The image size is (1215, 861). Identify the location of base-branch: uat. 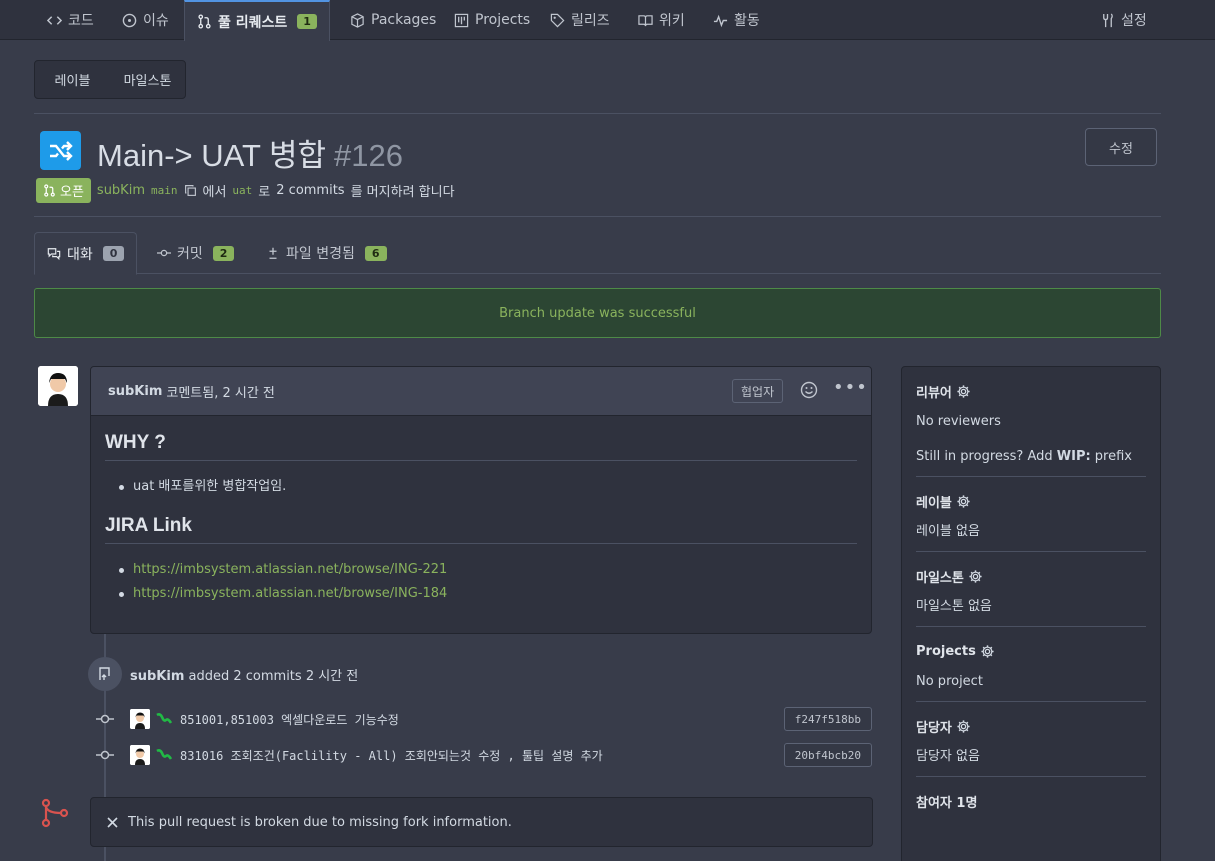
(242, 190).